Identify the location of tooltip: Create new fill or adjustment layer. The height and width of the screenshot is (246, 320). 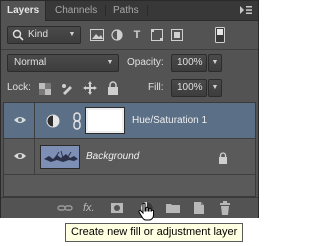
(154, 232).